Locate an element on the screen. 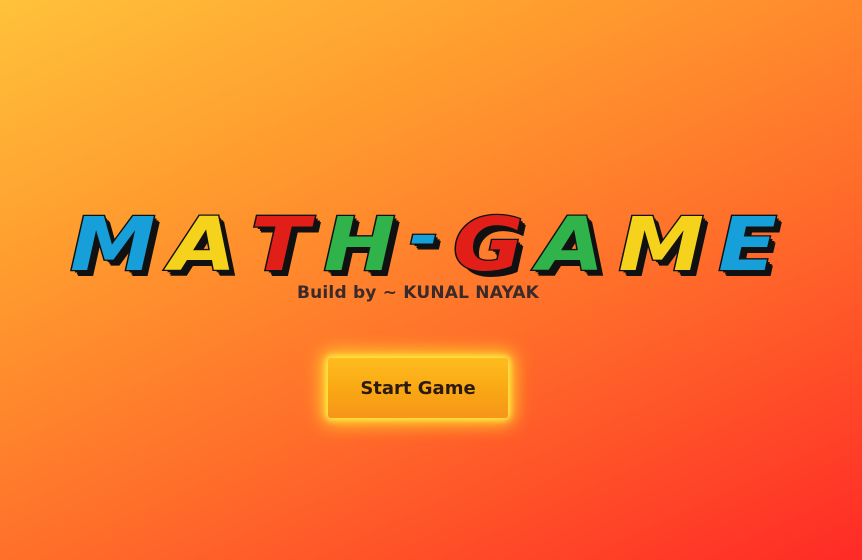  title-letter: T is located at coordinates (280, 245).